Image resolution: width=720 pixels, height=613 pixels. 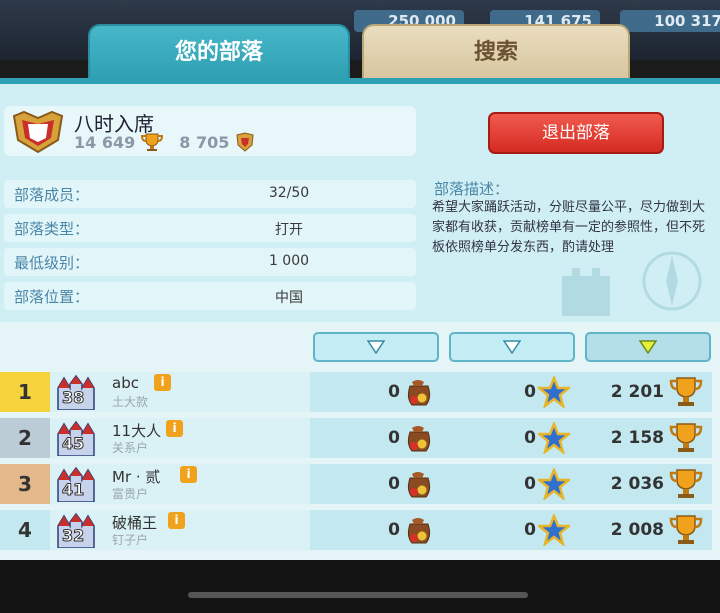 I want to click on type-label: 部落类型：, so click(x=52, y=229).